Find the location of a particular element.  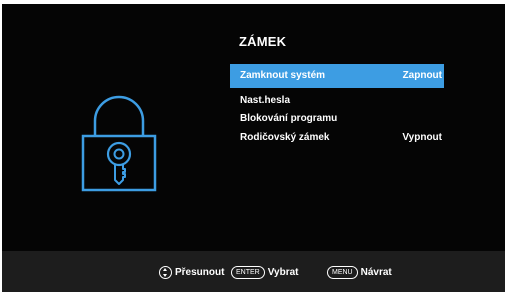

menu-item-value: Vypnout is located at coordinates (422, 137).